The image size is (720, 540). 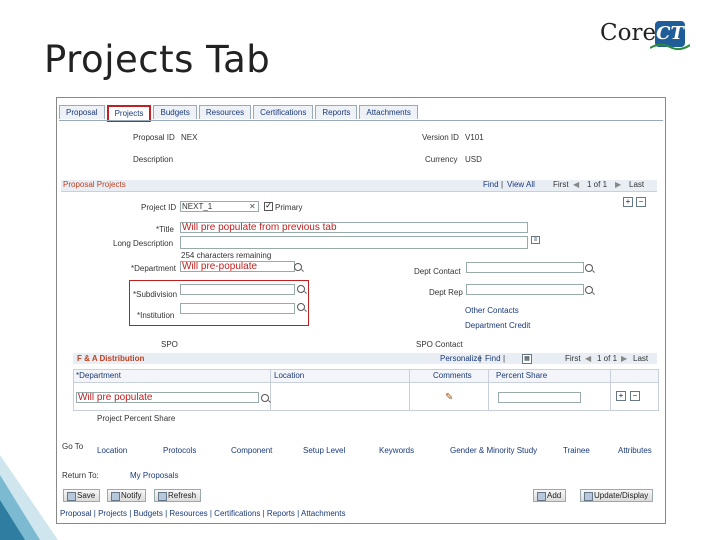 What do you see at coordinates (525, 289) in the screenshot?
I see `dept-rep-input` at bounding box center [525, 289].